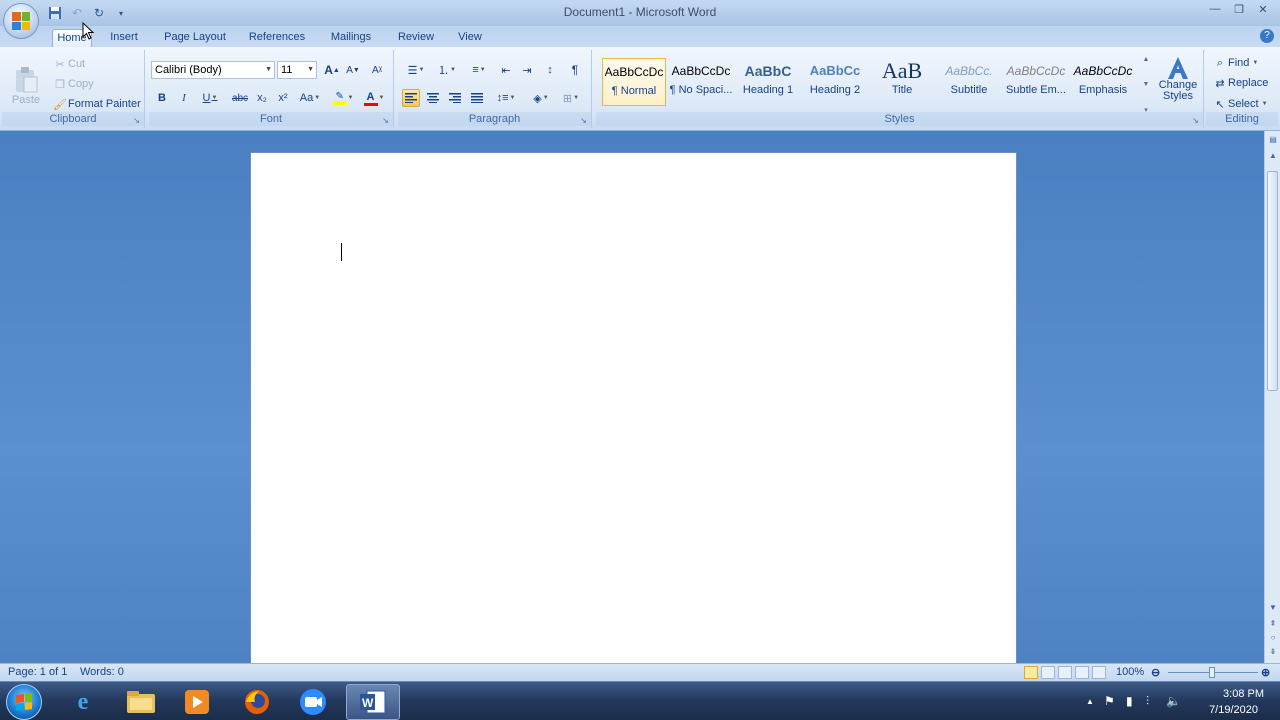 This screenshot has width=1280, height=720. What do you see at coordinates (96, 104) in the screenshot?
I see `format-painter-button: 🖌 Format Painter` at bounding box center [96, 104].